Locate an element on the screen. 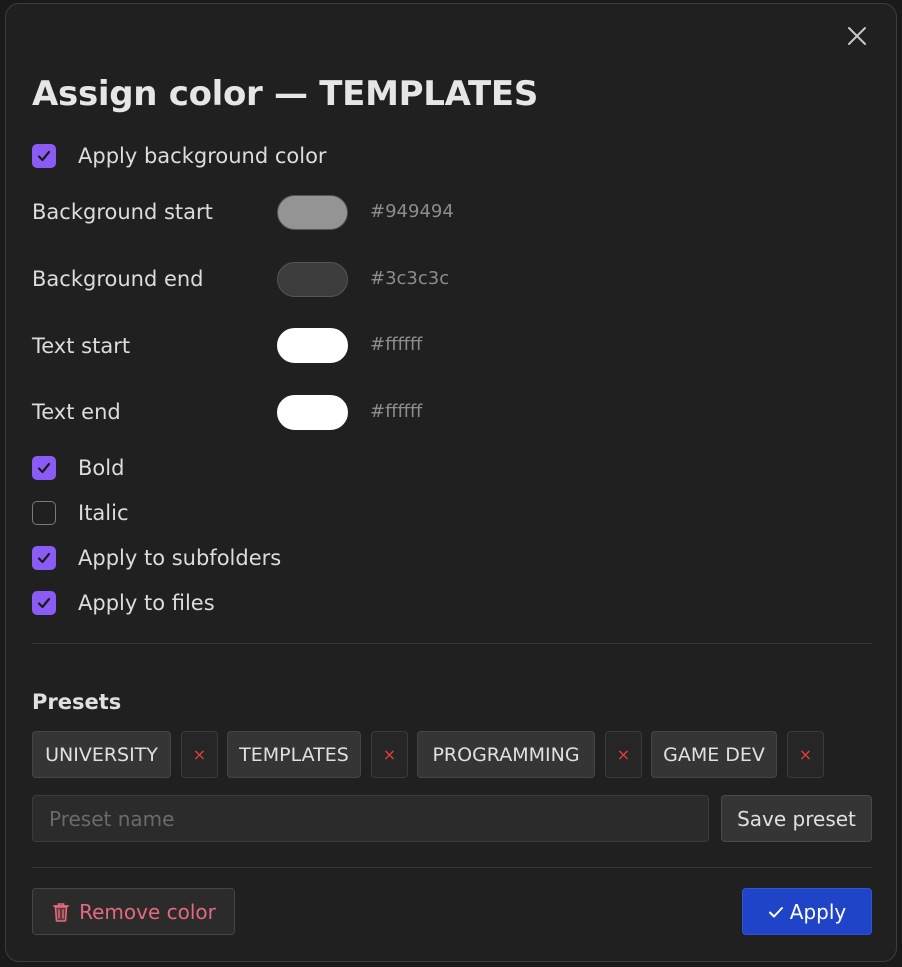  close-button is located at coordinates (857, 36).